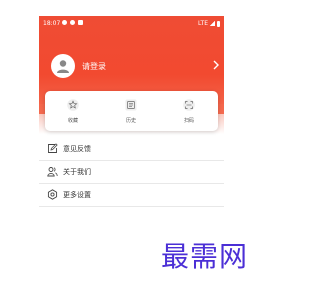 This screenshot has height=286, width=320. I want to click on avatar, so click(63, 66).